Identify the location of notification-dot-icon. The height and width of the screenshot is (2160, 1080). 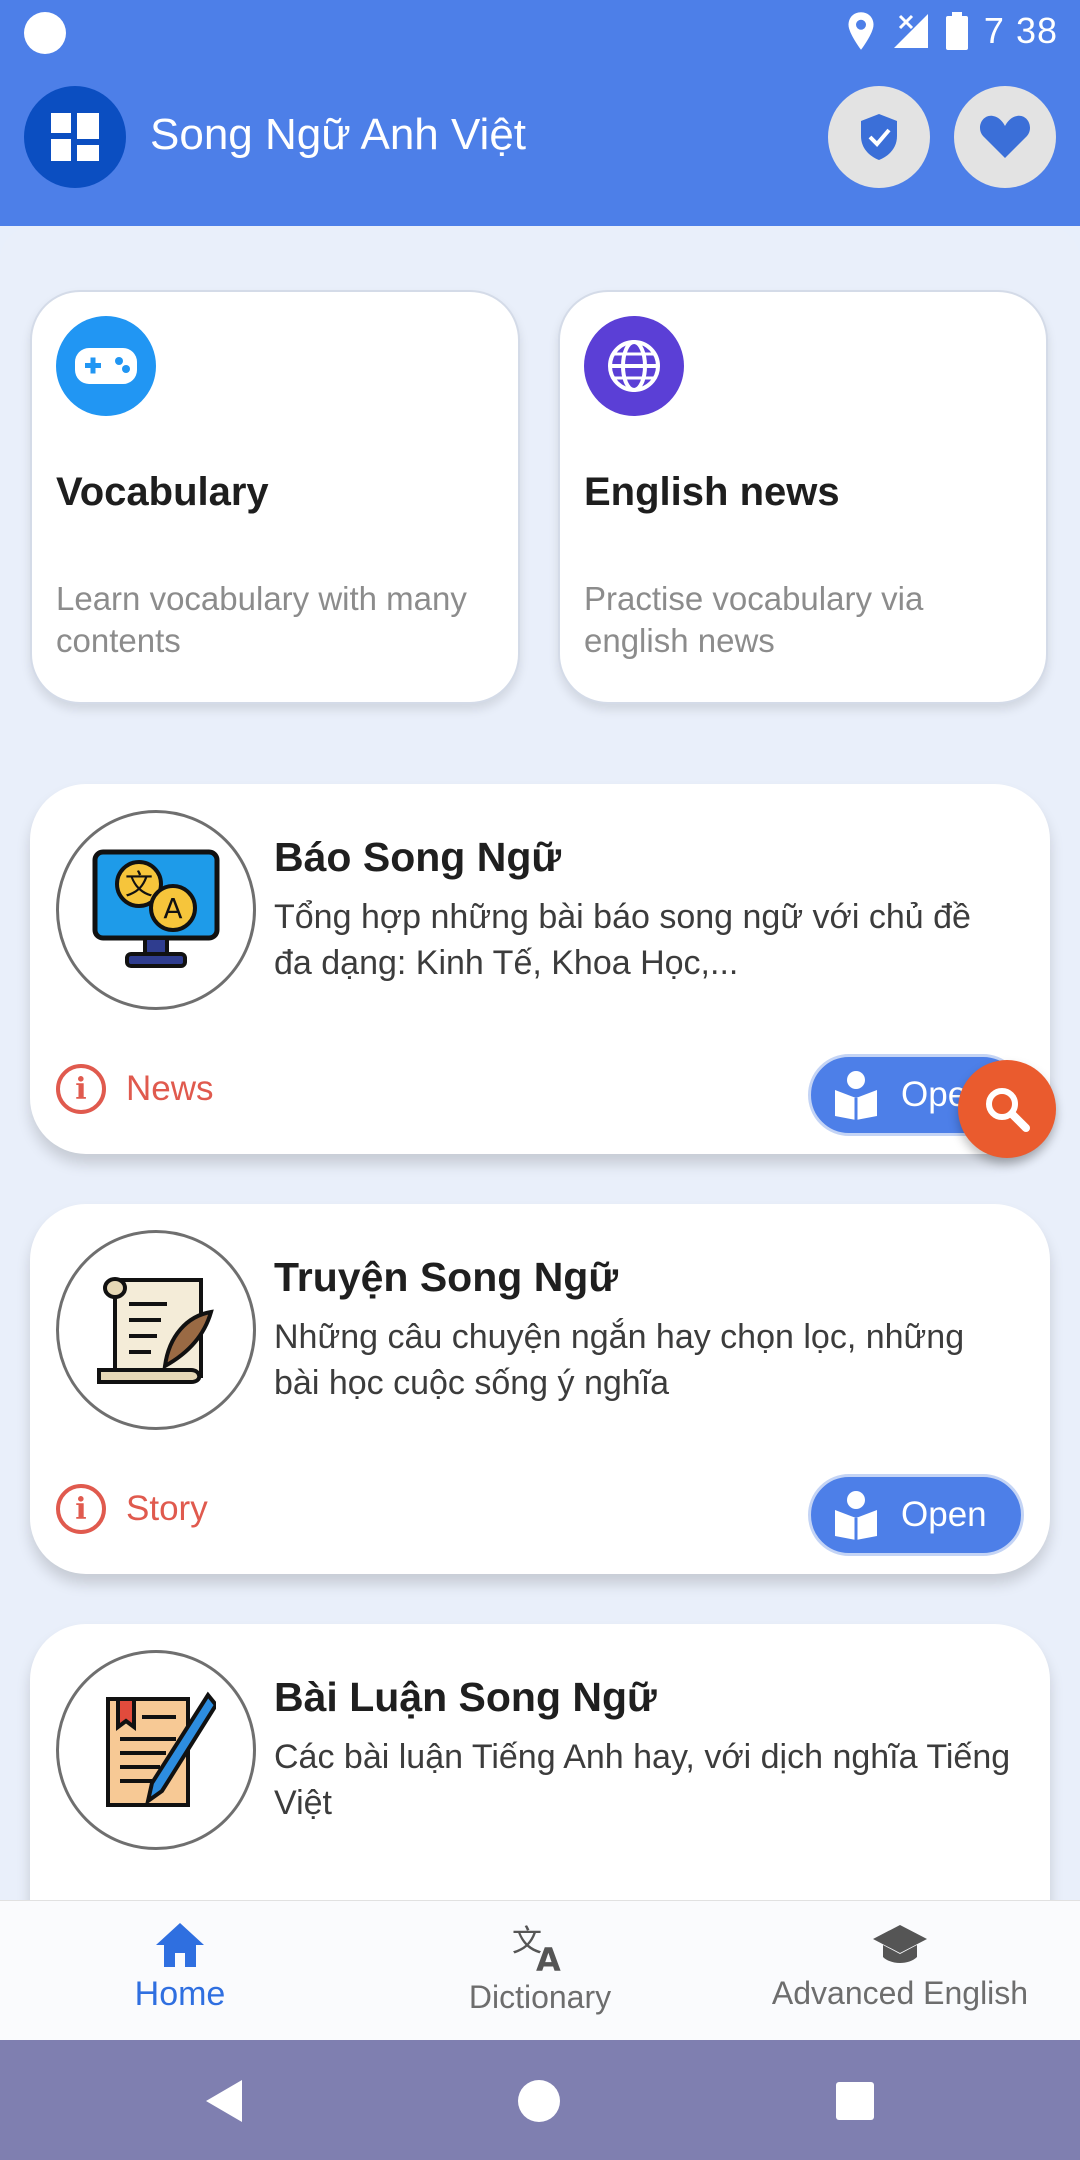
(45, 33).